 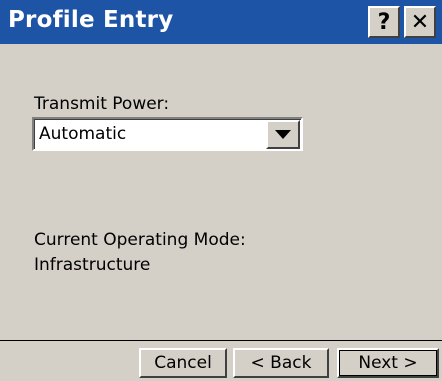 What do you see at coordinates (91, 20) in the screenshot?
I see `window-title: Profile Entry` at bounding box center [91, 20].